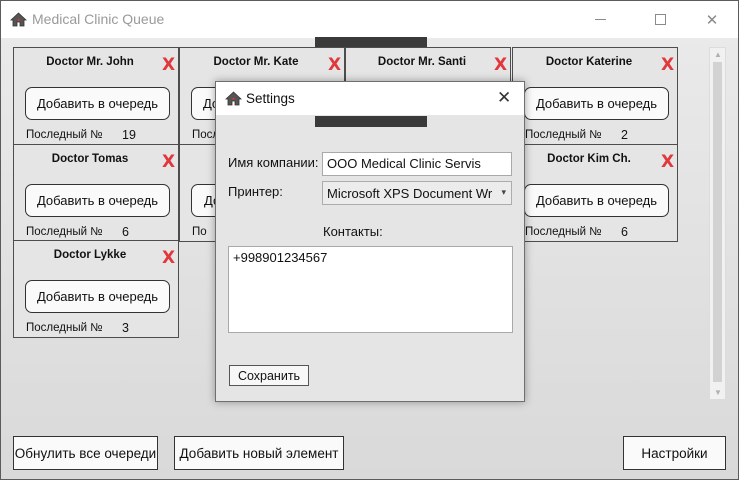 The width and height of the screenshot is (739, 480). Describe the element at coordinates (371, 121) in the screenshot. I see `dialog-drag-handle` at that location.